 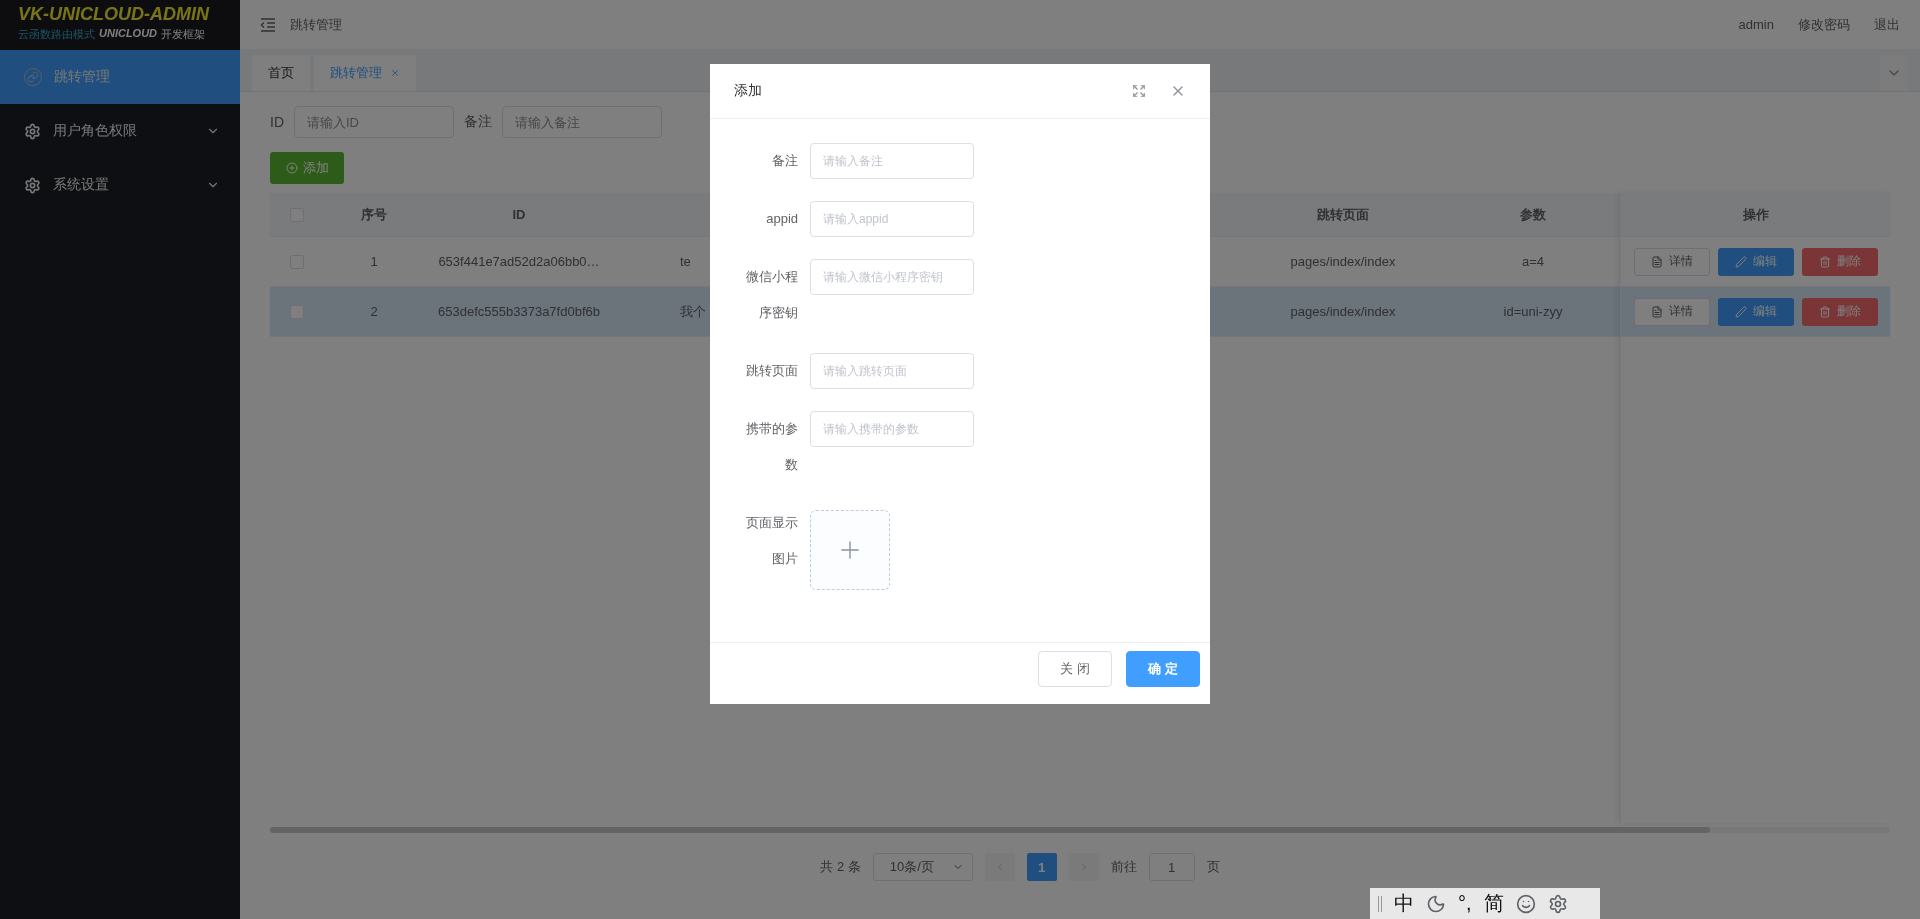 I want to click on sidebar-item: 用户角色权限, so click(x=120, y=131).